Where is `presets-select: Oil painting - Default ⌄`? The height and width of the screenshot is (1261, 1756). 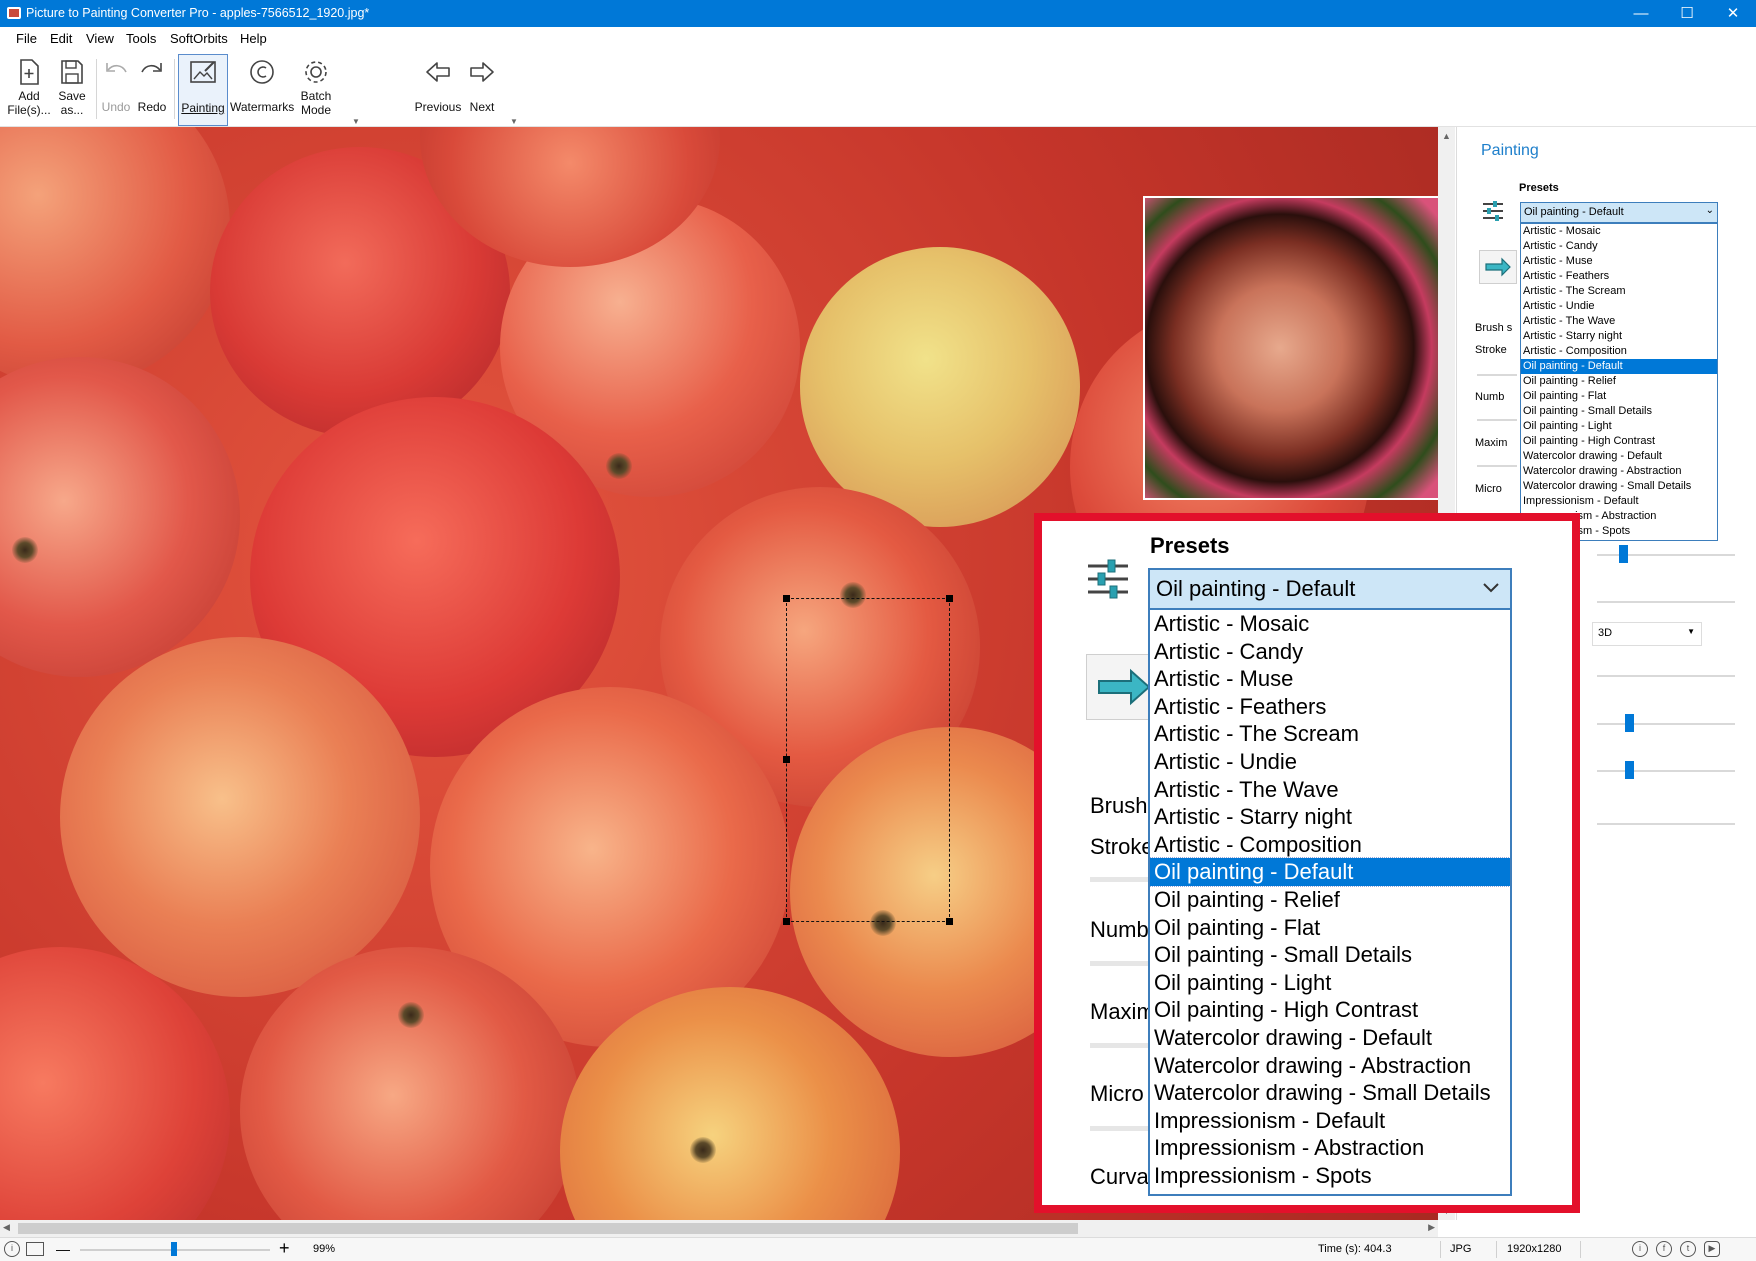
presets-select: Oil painting - Default ⌄ is located at coordinates (1619, 212).